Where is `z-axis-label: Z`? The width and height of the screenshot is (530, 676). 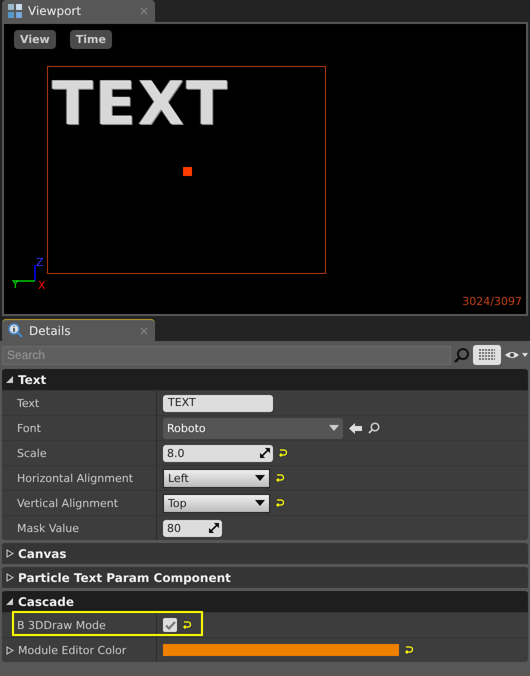 z-axis-label: Z is located at coordinates (40, 262).